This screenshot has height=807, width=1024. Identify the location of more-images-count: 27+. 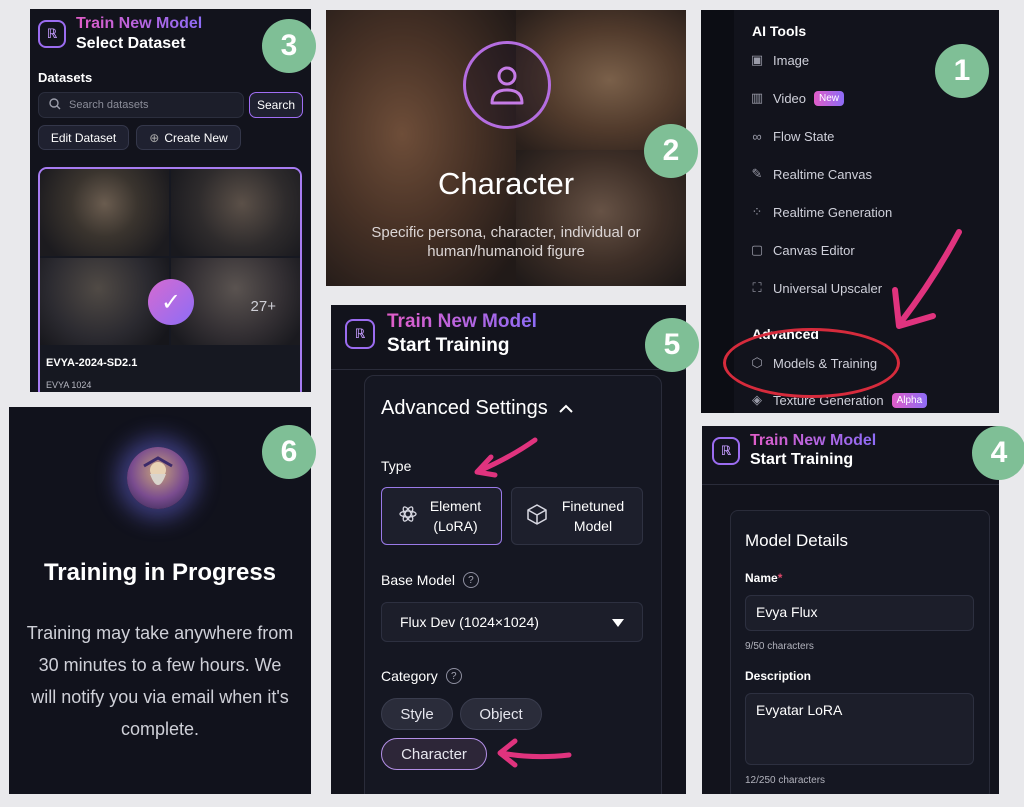
(263, 306).